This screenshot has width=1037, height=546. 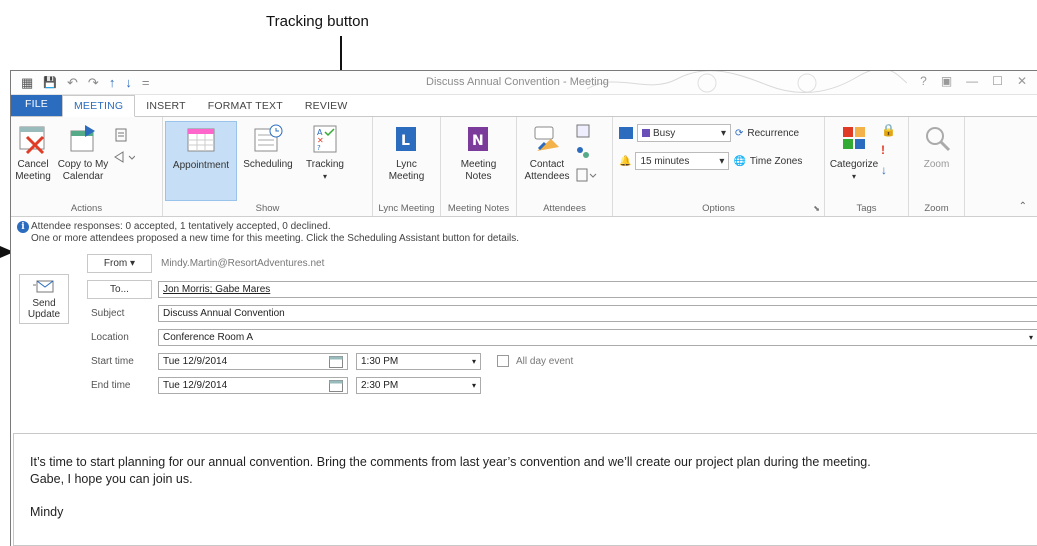 I want to click on appointment-icon, so click(x=201, y=140).